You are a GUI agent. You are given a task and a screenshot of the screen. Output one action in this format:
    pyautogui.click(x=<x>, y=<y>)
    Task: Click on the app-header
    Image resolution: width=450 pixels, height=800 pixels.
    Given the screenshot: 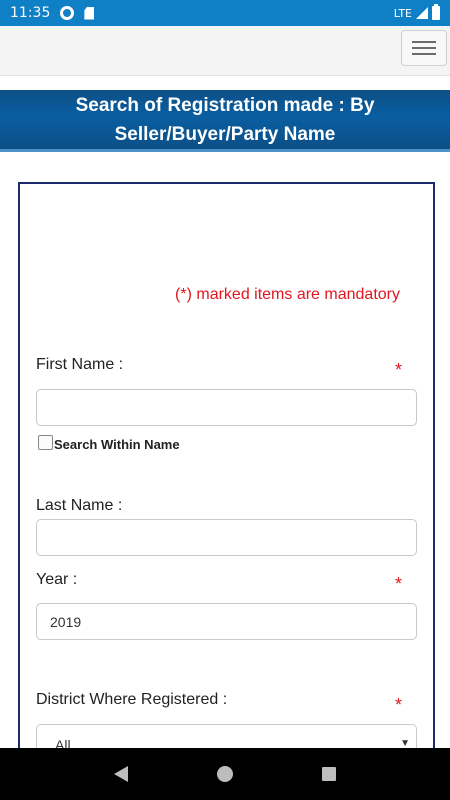 What is the action you would take?
    pyautogui.click(x=225, y=51)
    